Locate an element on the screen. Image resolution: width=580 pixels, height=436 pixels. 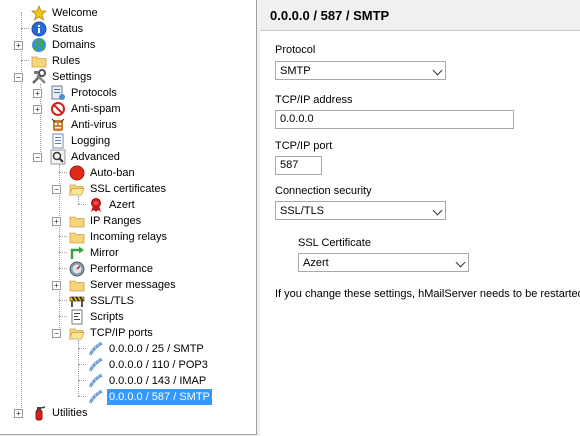
tree-label: Incoming relays is located at coordinates (129, 237).